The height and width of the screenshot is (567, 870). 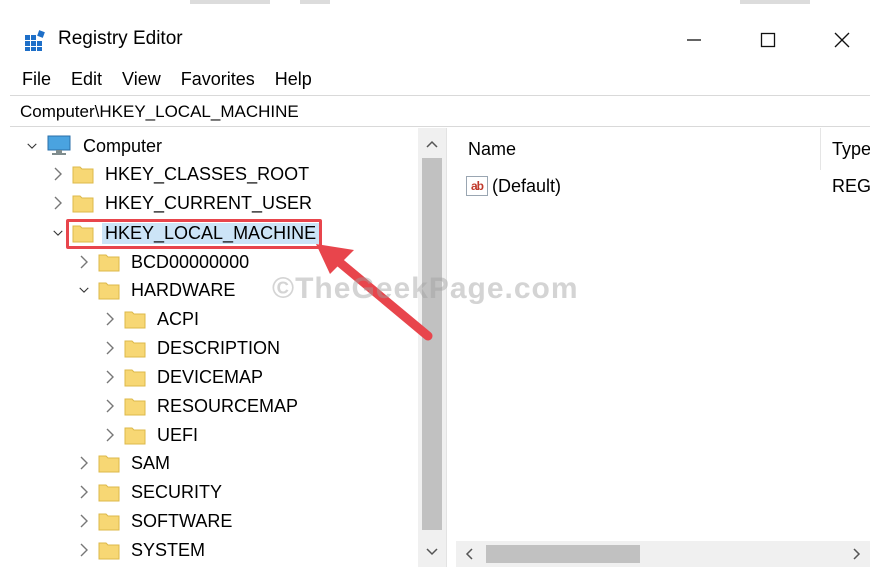 What do you see at coordinates (178, 434) in the screenshot?
I see `tree-label: UEFI` at bounding box center [178, 434].